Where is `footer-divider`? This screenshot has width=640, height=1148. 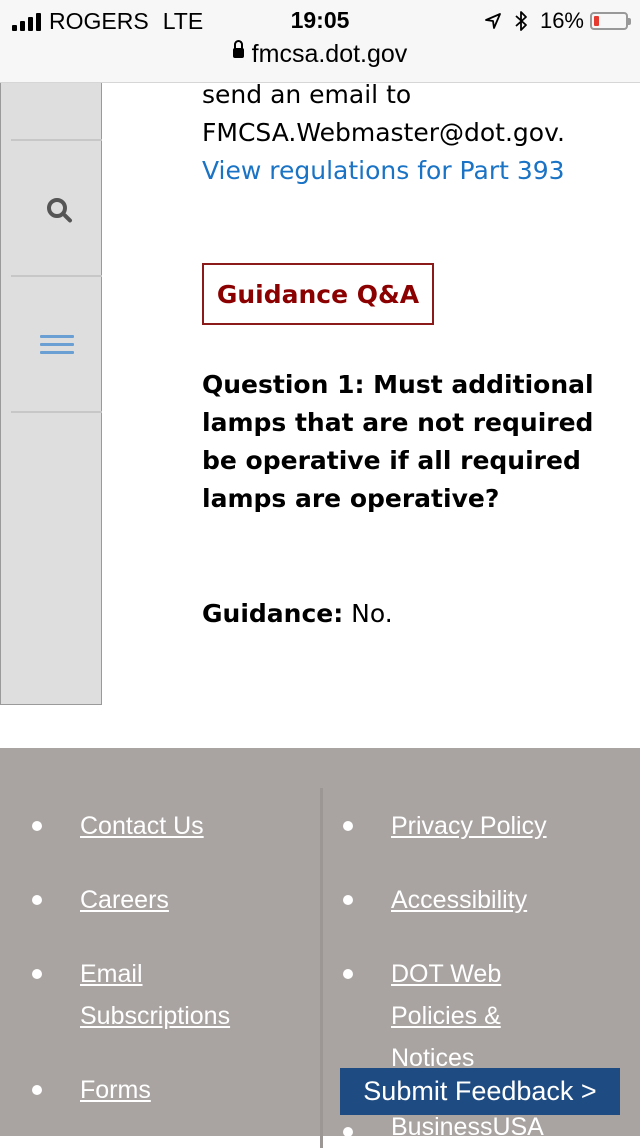 footer-divider is located at coordinates (321, 968).